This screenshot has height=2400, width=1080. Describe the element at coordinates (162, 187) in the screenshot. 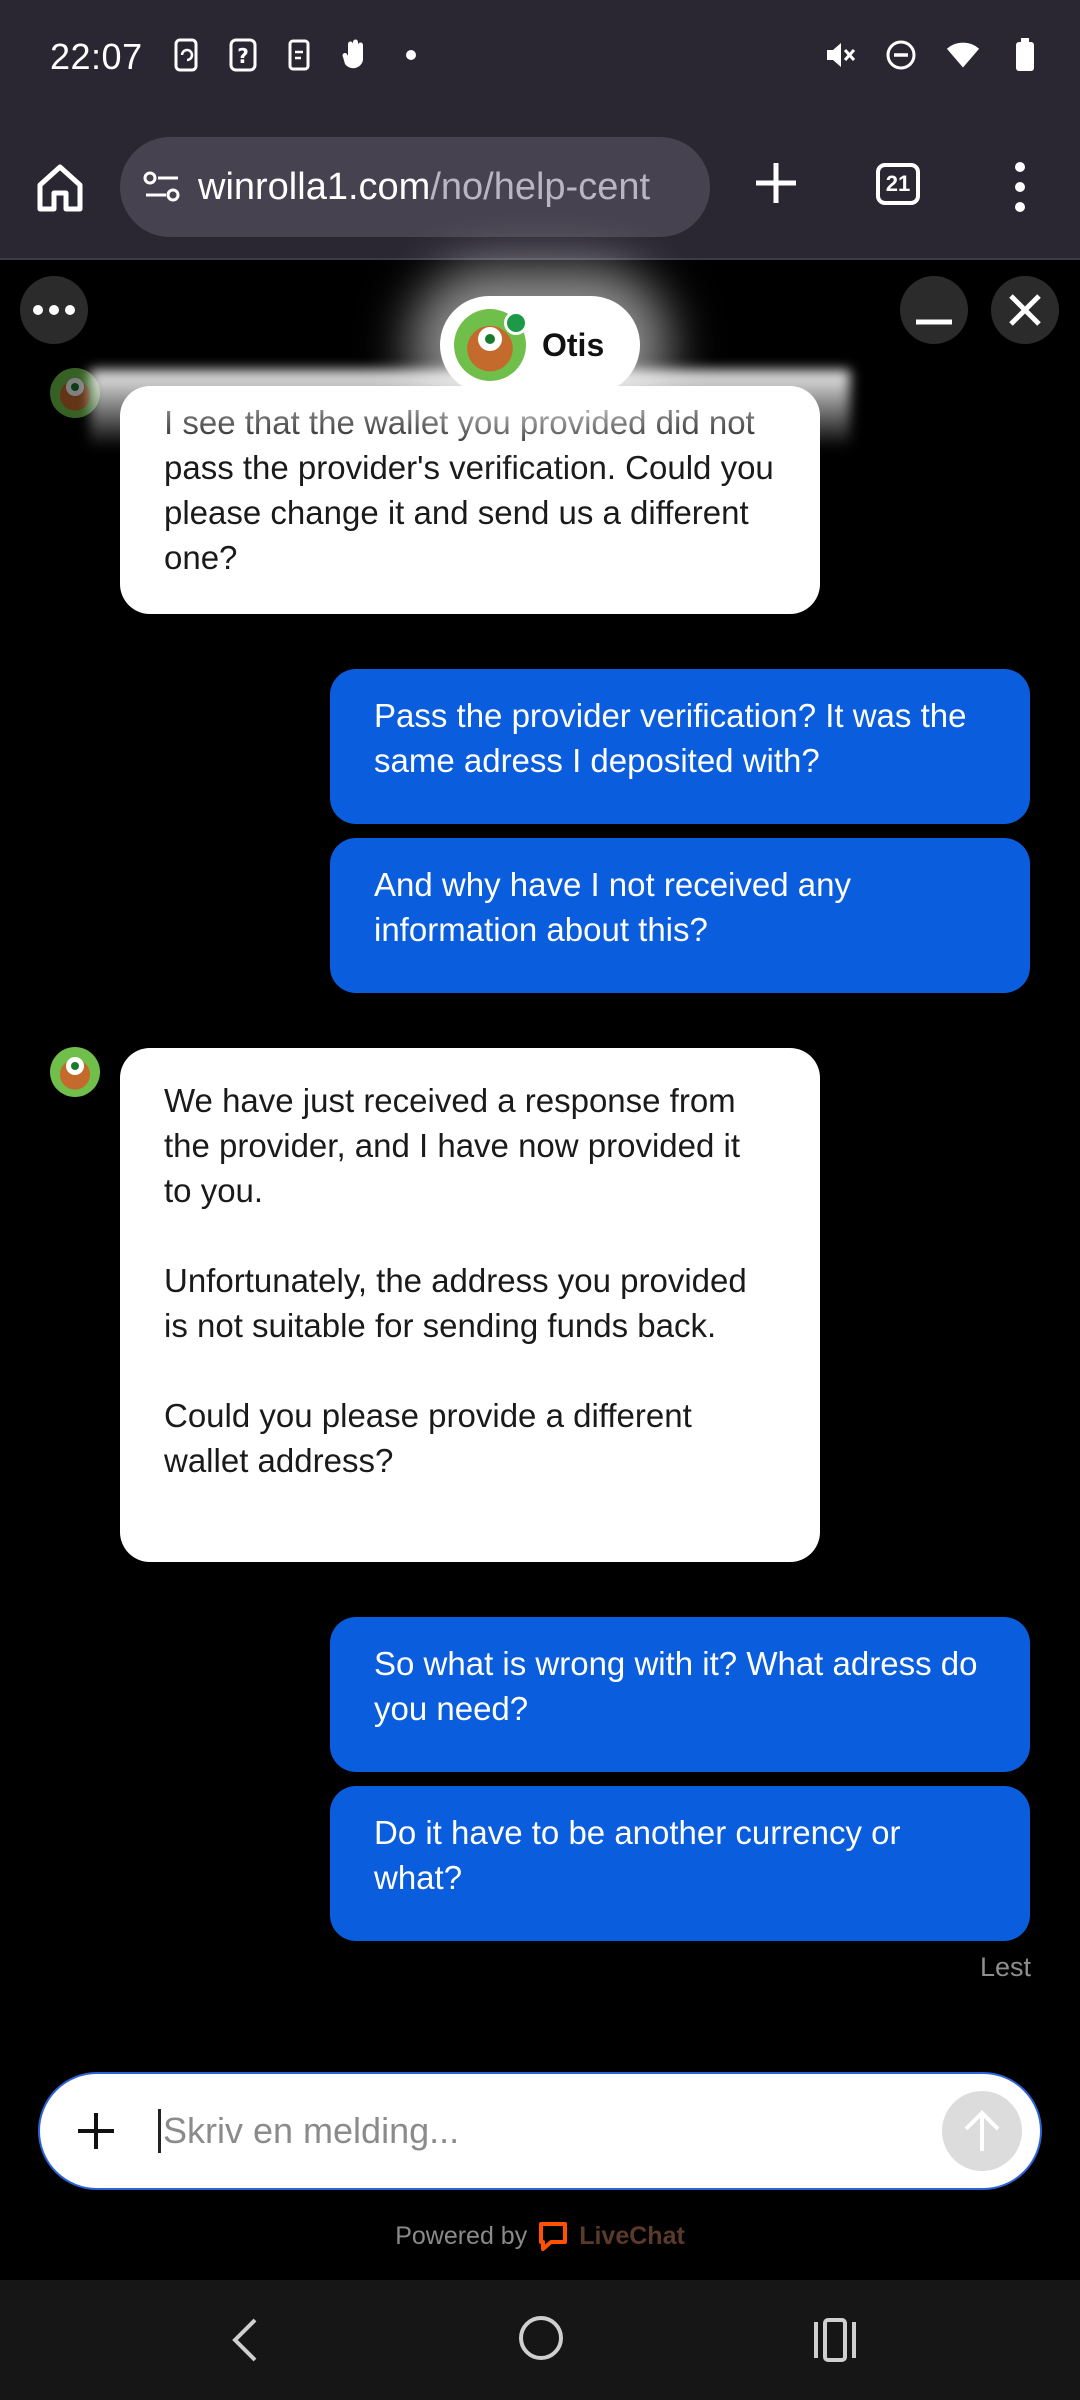

I see `site-settings-icon` at that location.